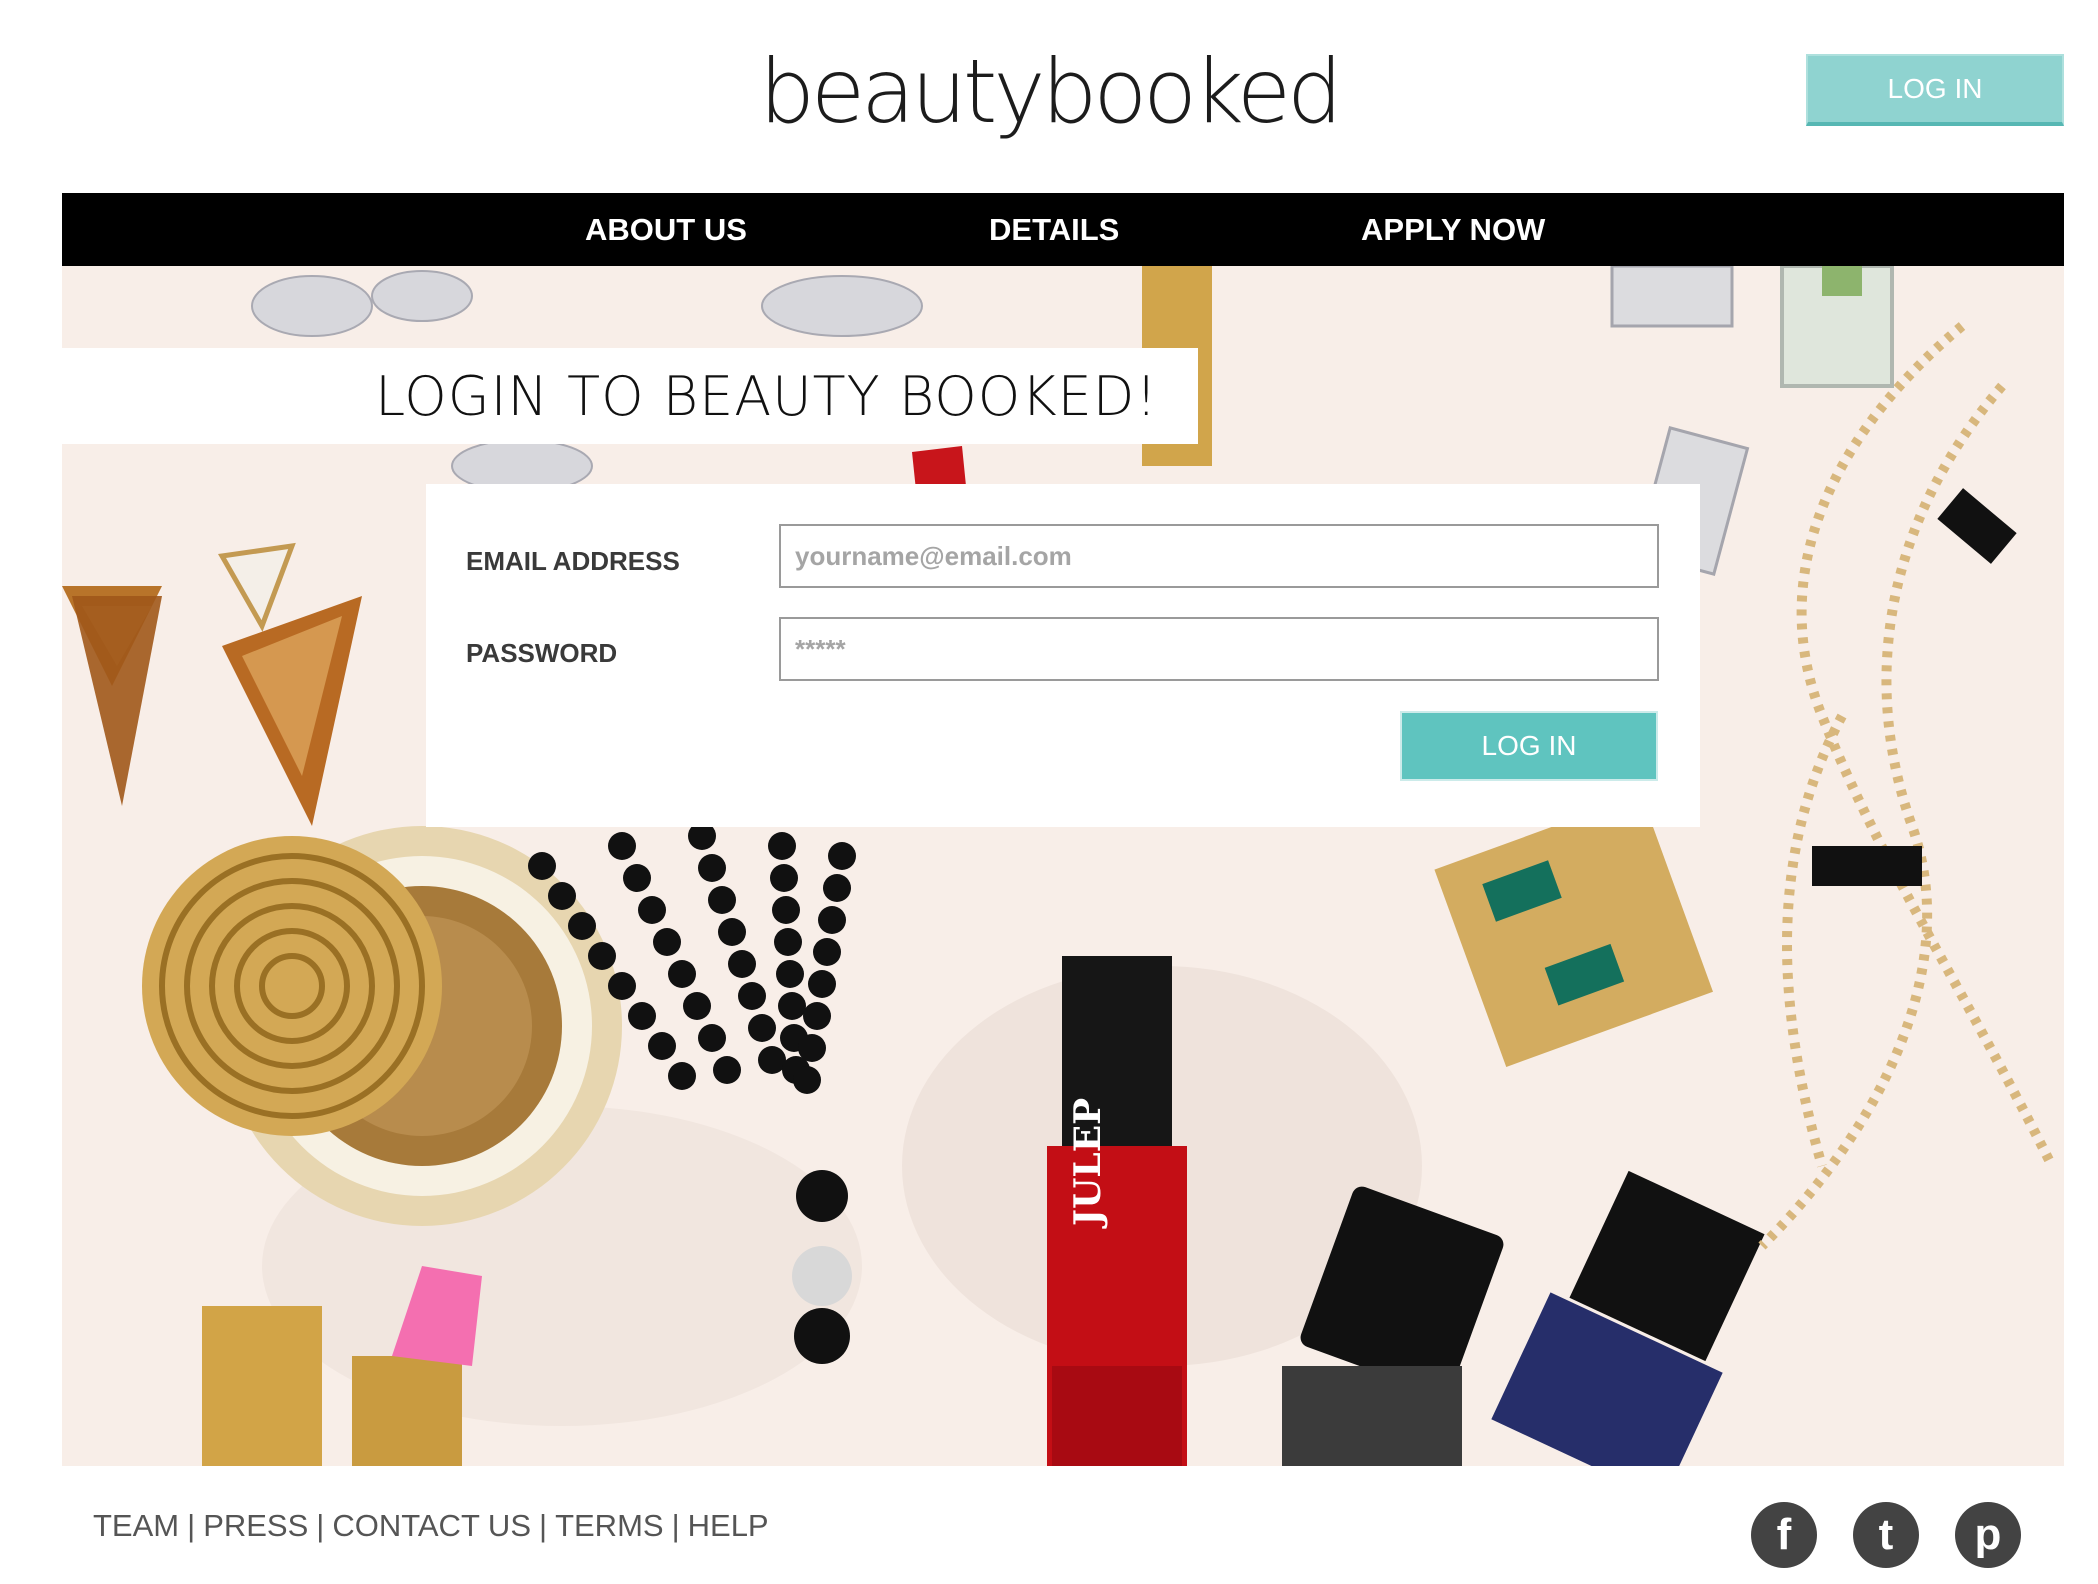 The height and width of the screenshot is (1584, 2098). Describe the element at coordinates (666, 229) in the screenshot. I see `nav-item-about-us: ABOUT US` at that location.